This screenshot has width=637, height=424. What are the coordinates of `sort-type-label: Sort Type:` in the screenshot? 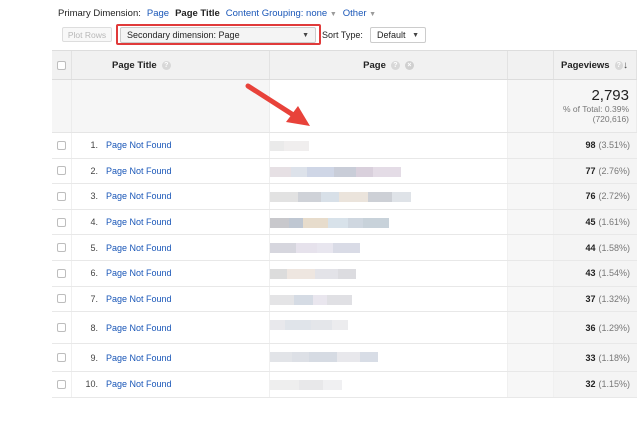 It's located at (342, 35).